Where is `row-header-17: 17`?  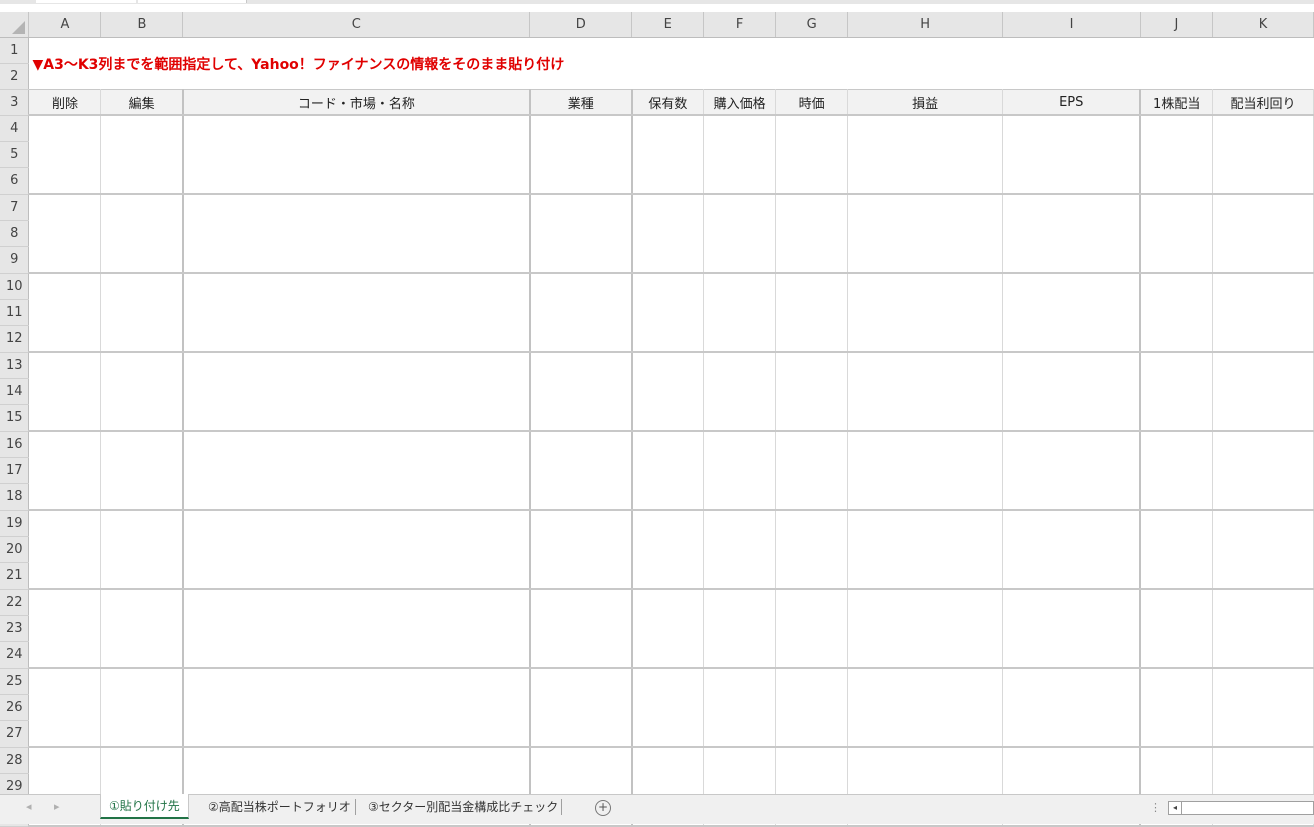 row-header-17: 17 is located at coordinates (15, 470).